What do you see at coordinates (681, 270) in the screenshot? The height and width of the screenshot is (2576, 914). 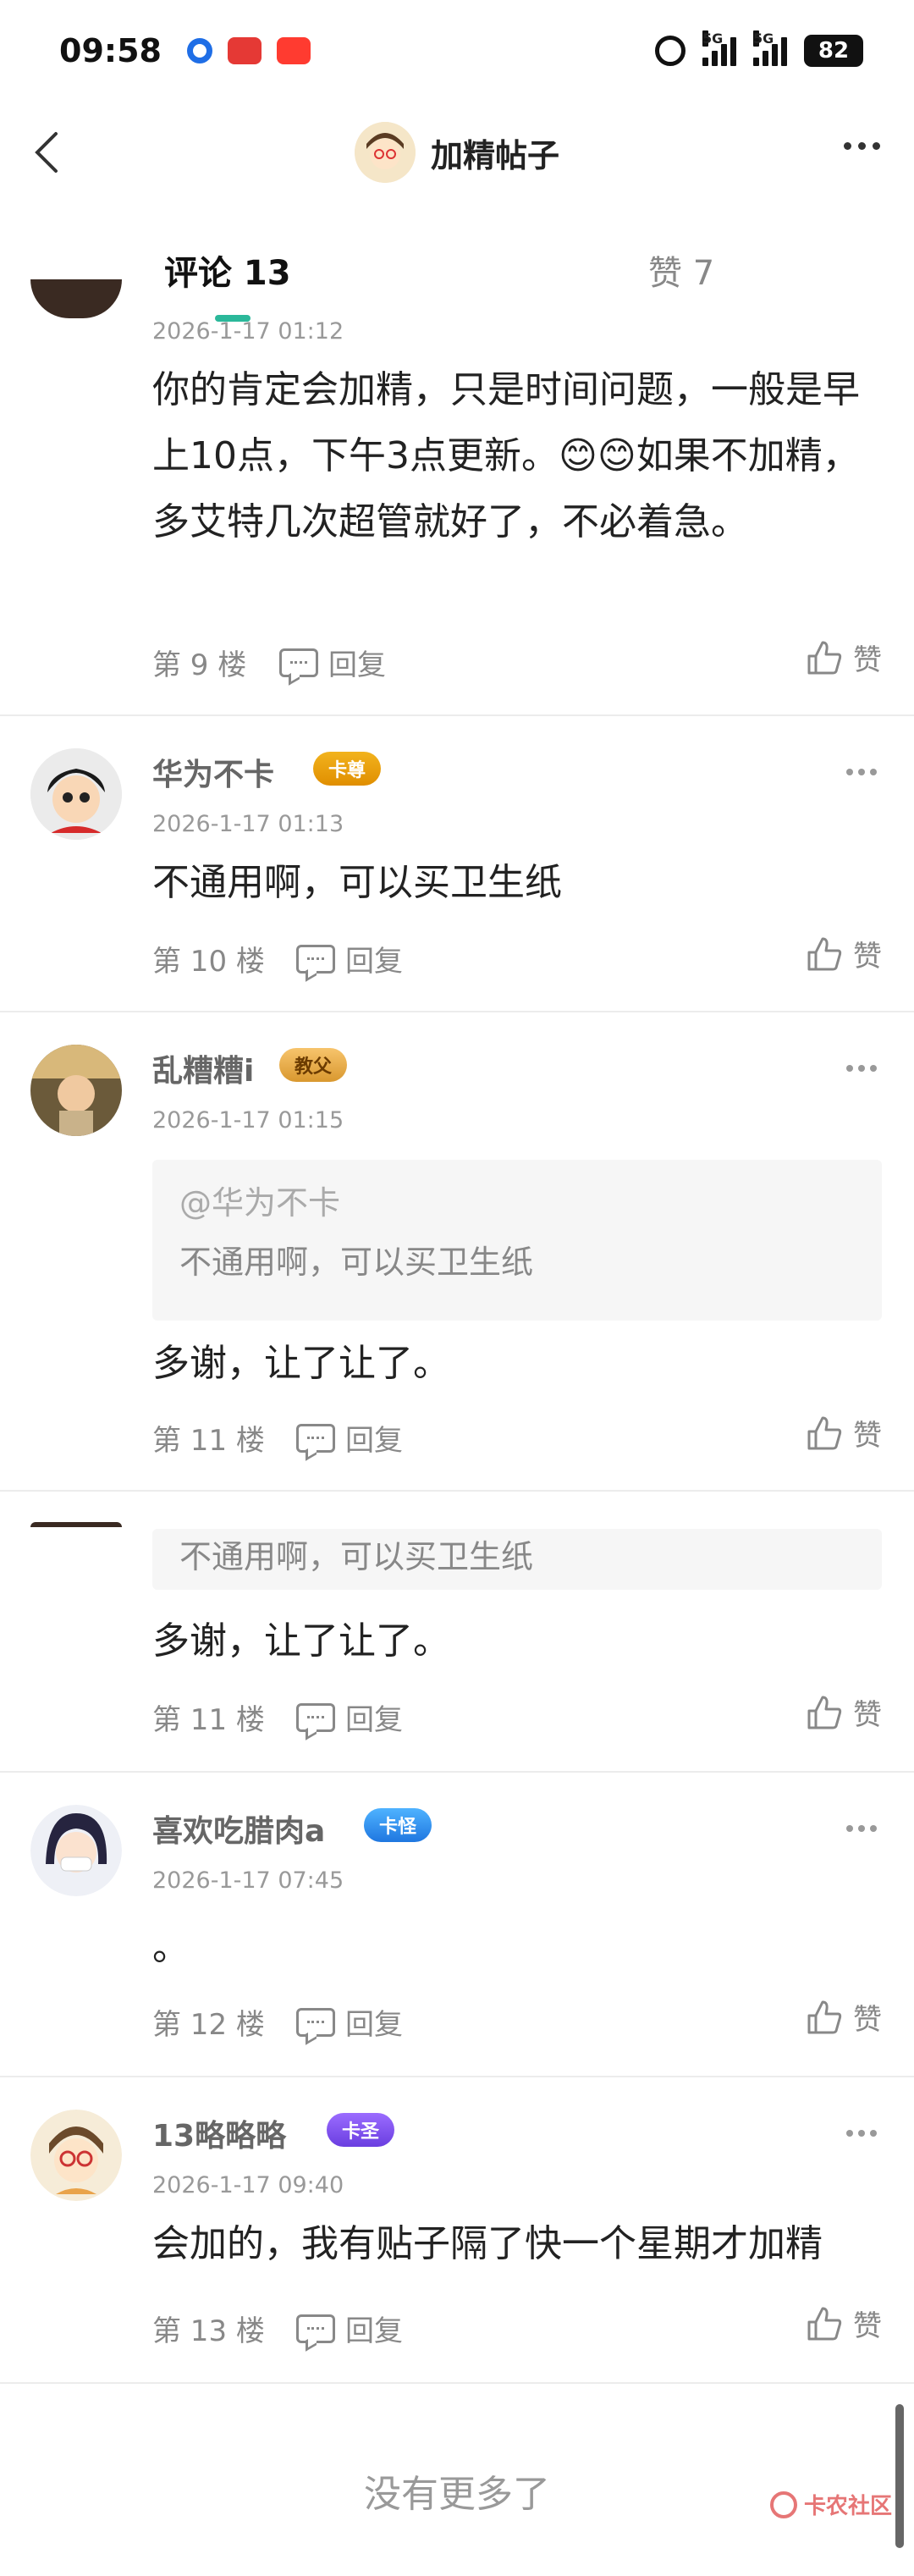 I see `tab-likes: 赞 7` at bounding box center [681, 270].